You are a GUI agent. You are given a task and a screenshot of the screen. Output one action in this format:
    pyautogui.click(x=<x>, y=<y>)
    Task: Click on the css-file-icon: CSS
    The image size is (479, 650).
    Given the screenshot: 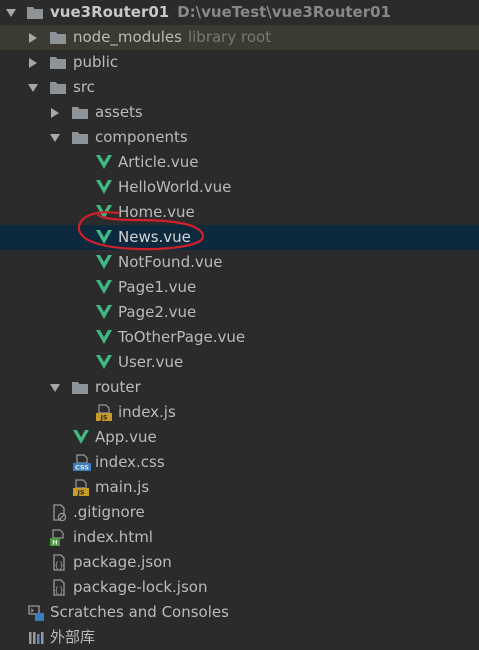 What is the action you would take?
    pyautogui.click(x=82, y=463)
    